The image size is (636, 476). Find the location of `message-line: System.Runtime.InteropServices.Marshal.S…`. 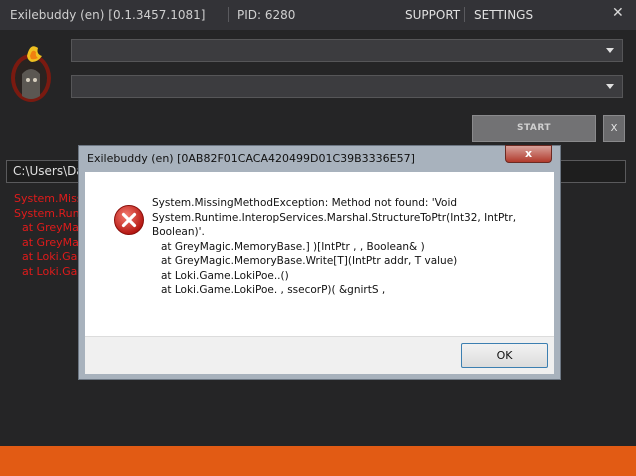

message-line: System.Runtime.InteropServices.Marshal.S… is located at coordinates (334, 217).